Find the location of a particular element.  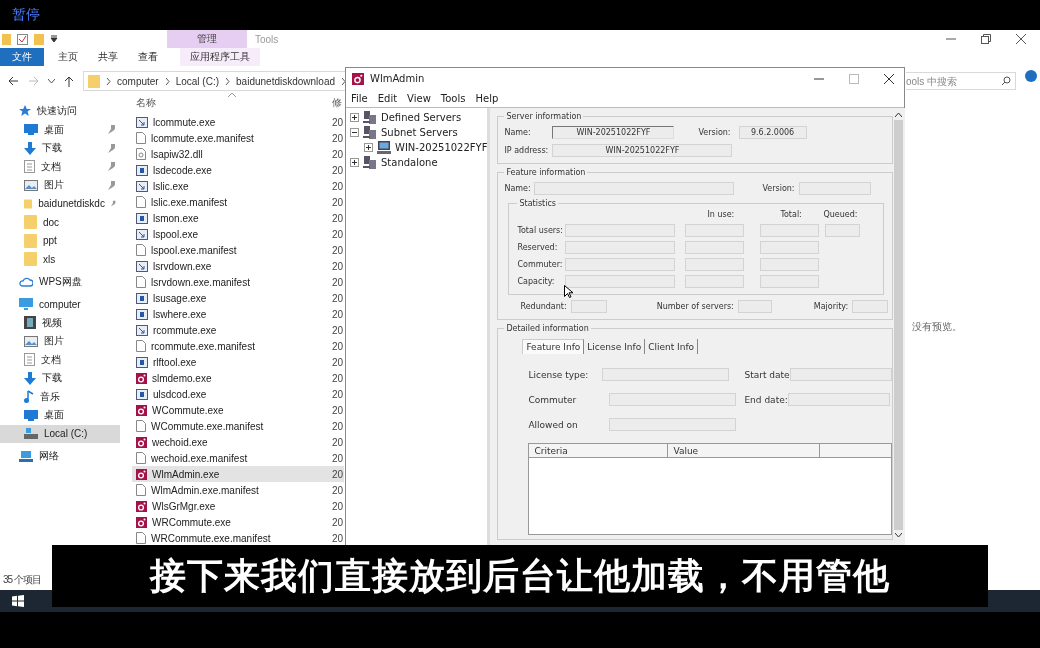

nav-item: 音乐 is located at coordinates (60, 396).